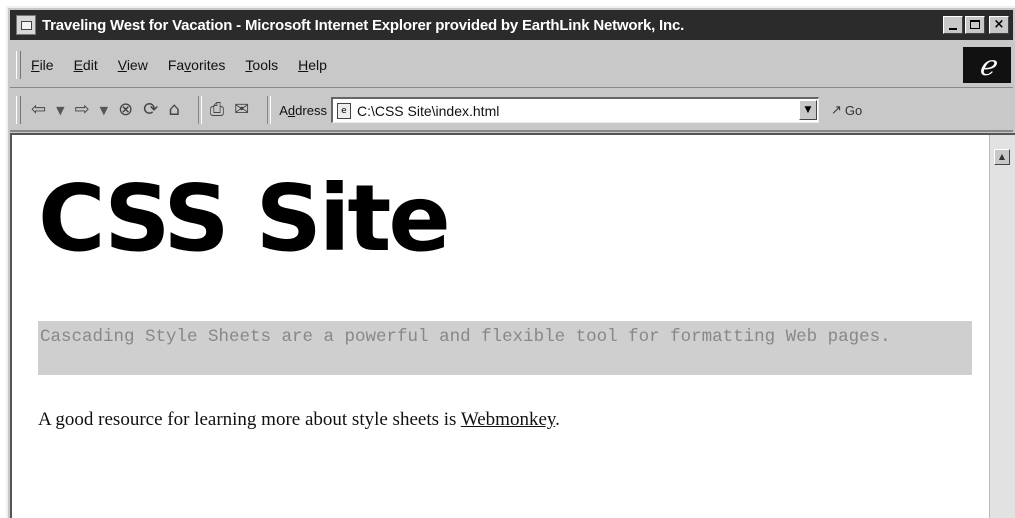  What do you see at coordinates (78, 65) in the screenshot?
I see `menu-edit-accel: E` at bounding box center [78, 65].